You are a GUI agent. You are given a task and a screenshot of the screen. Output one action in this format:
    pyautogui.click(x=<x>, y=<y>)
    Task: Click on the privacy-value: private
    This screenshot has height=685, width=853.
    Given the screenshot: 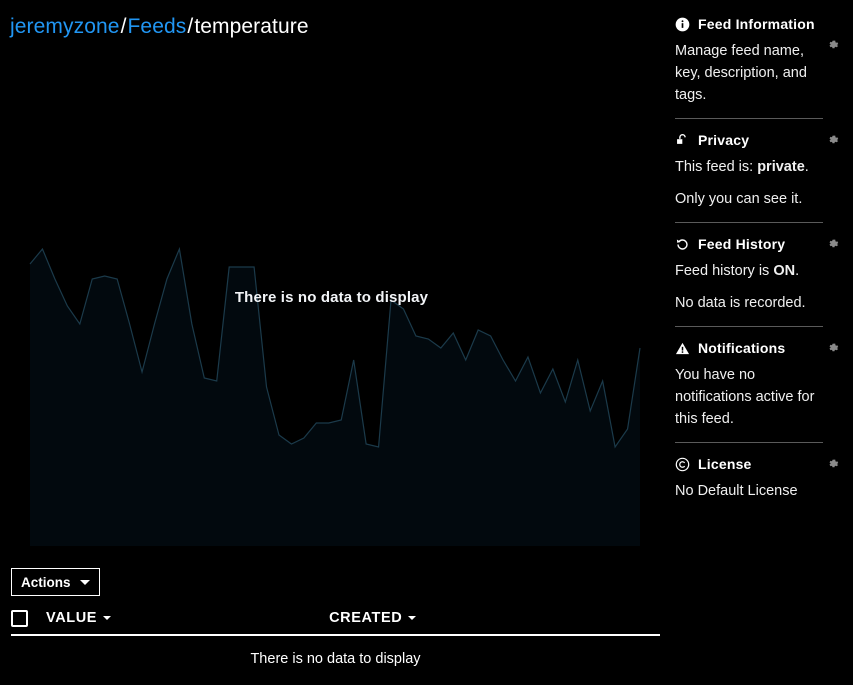 What is the action you would take?
    pyautogui.click(x=781, y=167)
    